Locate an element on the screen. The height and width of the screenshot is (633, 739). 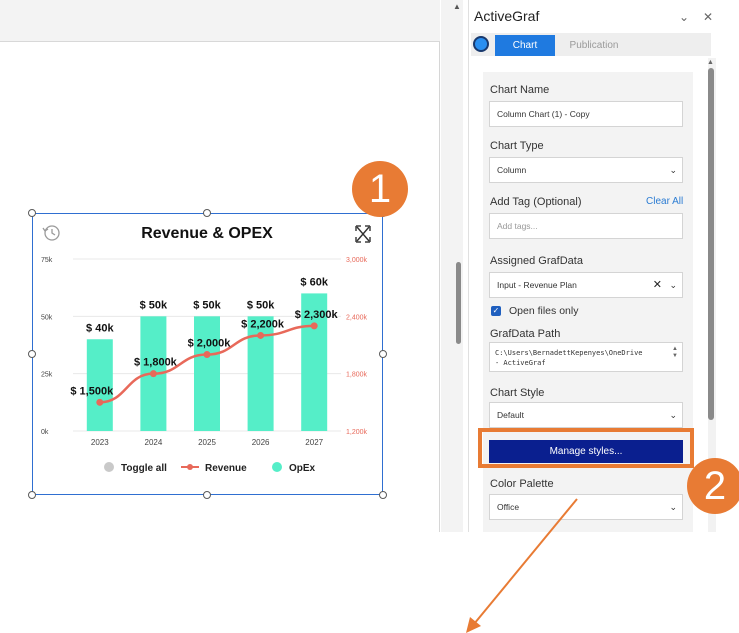
color-palette-value: Office is located at coordinates (508, 507).